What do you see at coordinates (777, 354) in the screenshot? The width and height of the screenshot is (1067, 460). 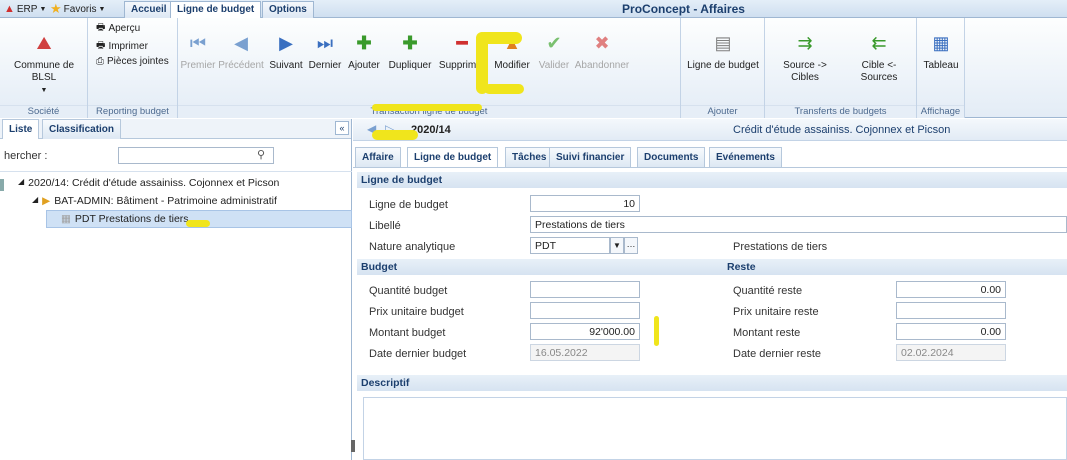 I see `date-reste-label: Date dernier reste` at bounding box center [777, 354].